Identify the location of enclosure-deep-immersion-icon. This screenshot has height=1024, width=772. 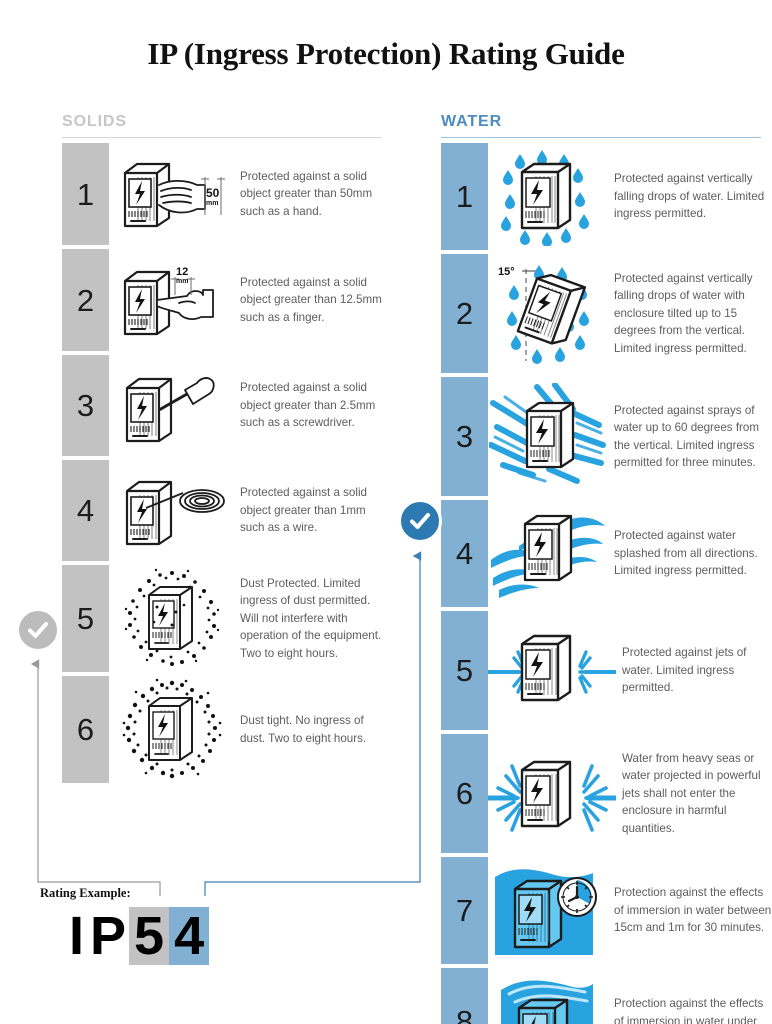
(548, 996).